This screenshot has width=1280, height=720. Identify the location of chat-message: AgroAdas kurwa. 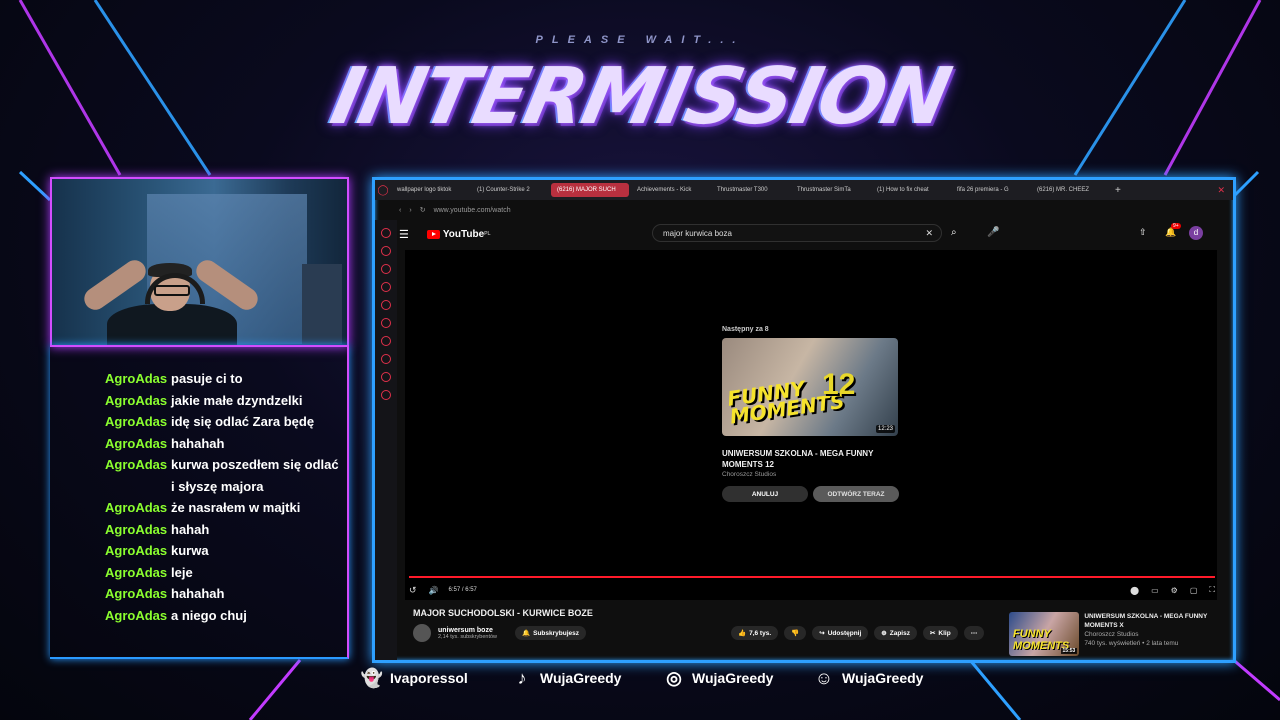
(225, 551).